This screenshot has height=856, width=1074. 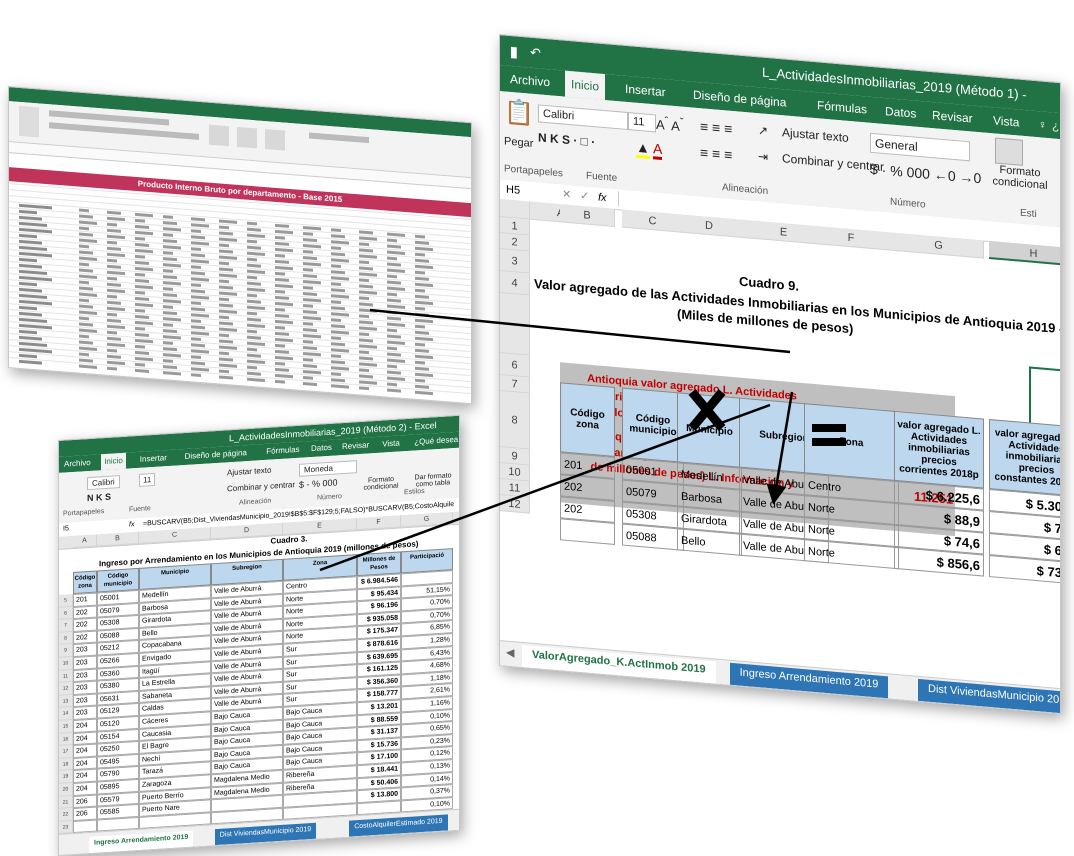 I want to click on row-header: 15, so click(x=66, y=727).